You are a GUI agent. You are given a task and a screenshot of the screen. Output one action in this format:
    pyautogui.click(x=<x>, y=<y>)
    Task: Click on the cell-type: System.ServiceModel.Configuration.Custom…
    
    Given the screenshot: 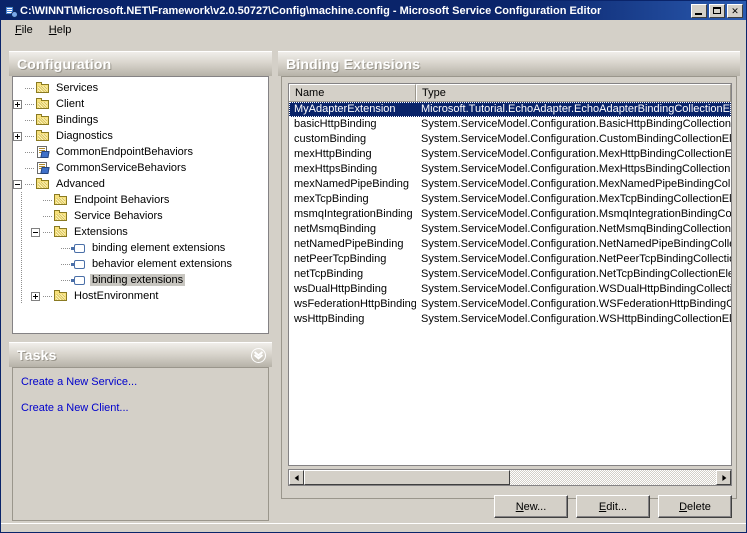 What is the action you would take?
    pyautogui.click(x=576, y=139)
    